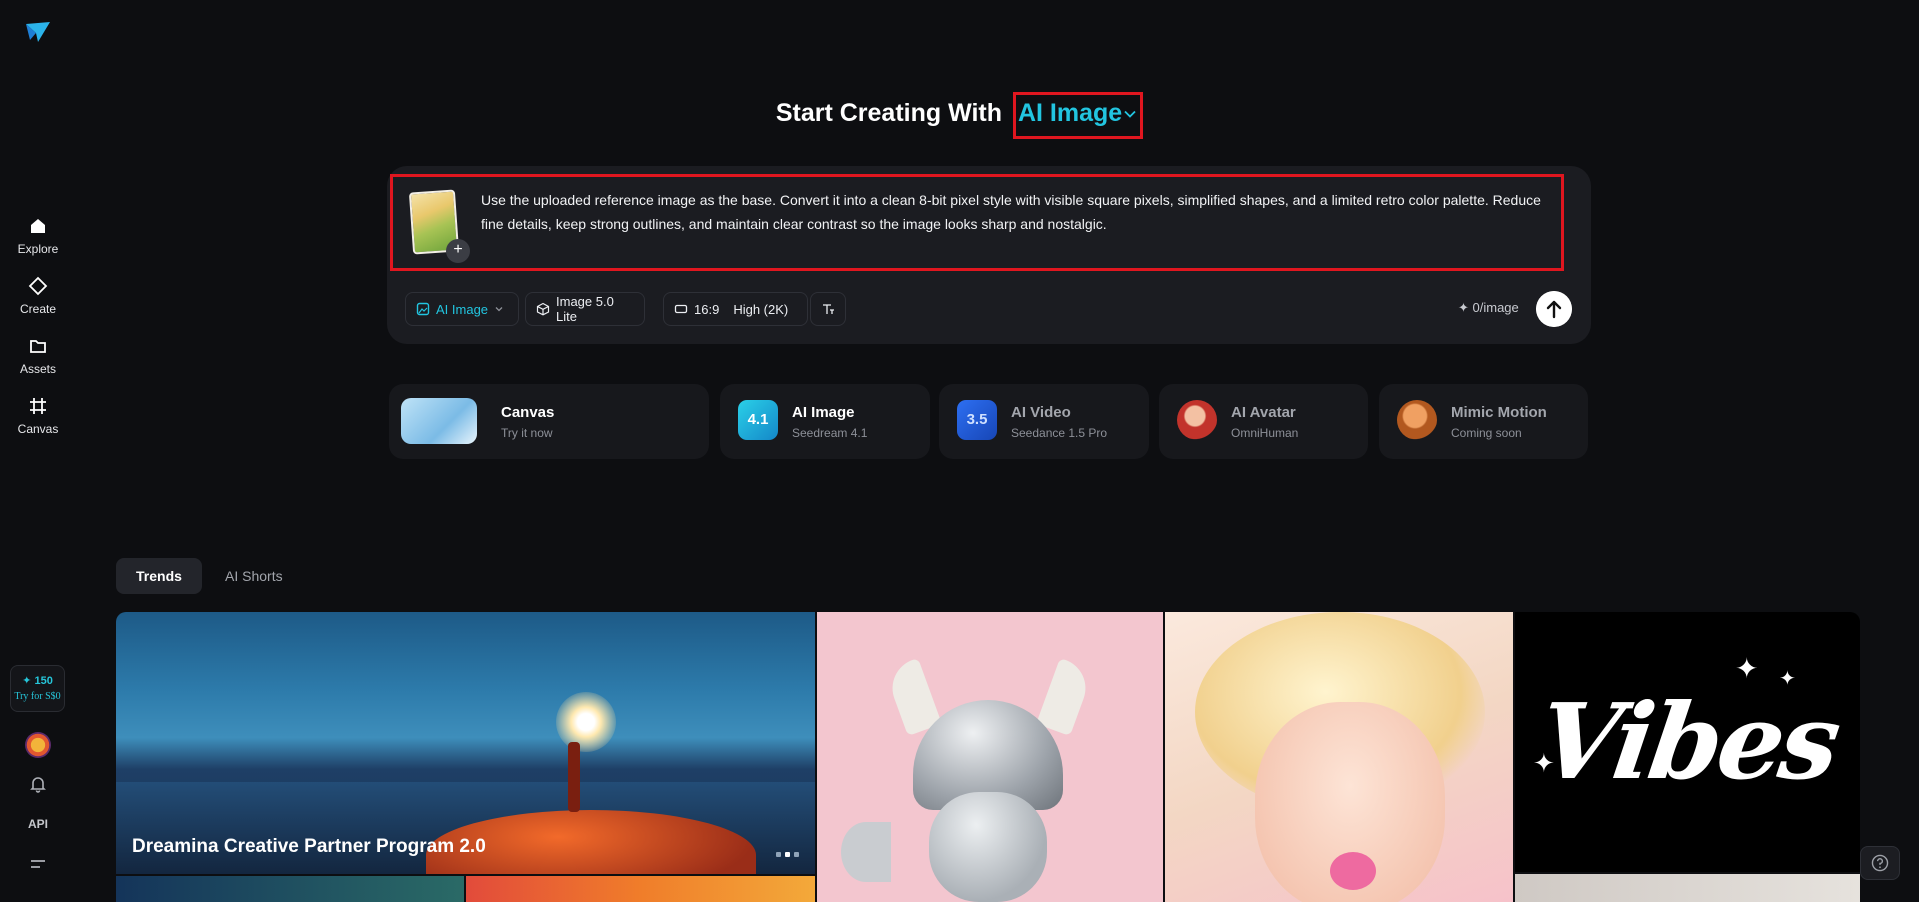  What do you see at coordinates (423, 309) in the screenshot?
I see `image-icon` at bounding box center [423, 309].